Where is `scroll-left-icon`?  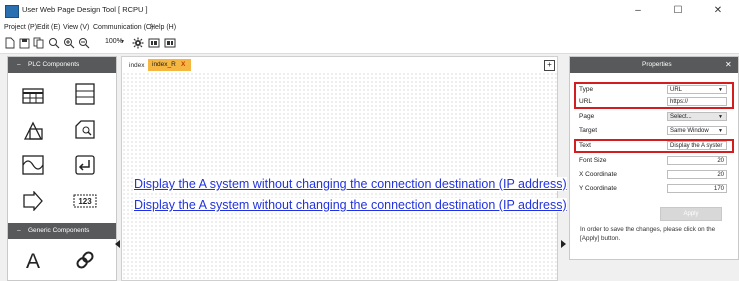
scroll-left-icon is located at coordinates (117, 244).